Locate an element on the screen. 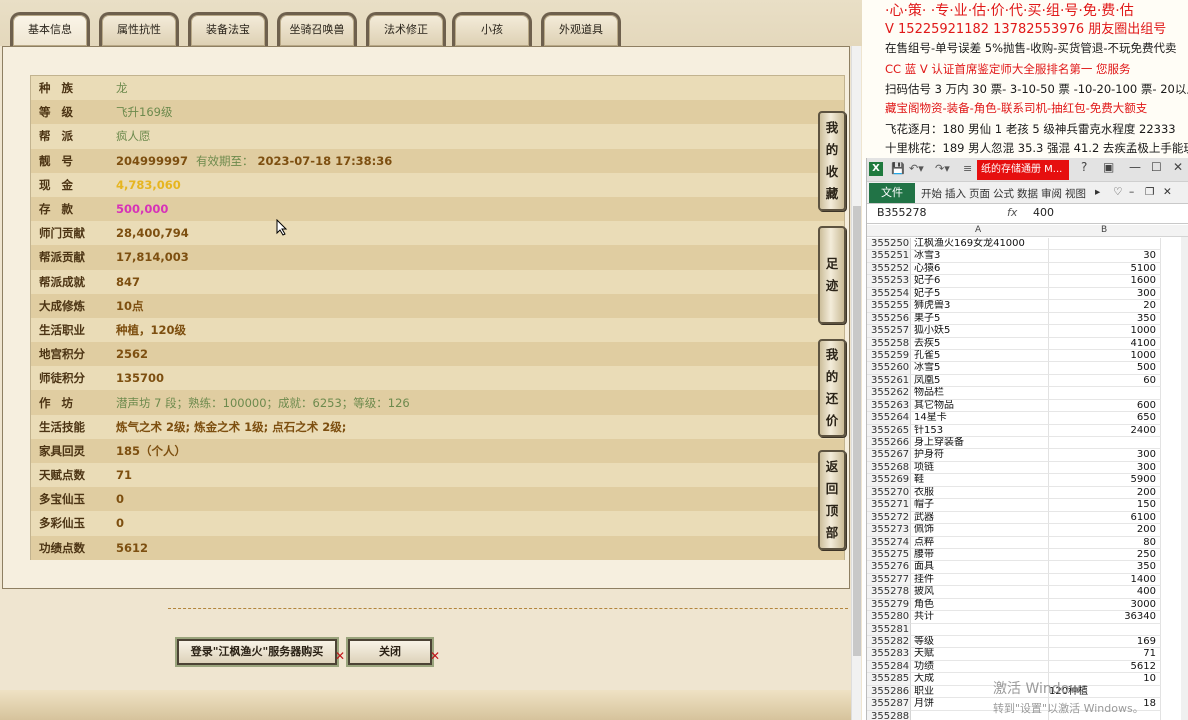 This screenshot has width=1188, height=720. cell-b: 600 is located at coordinates (1105, 406).